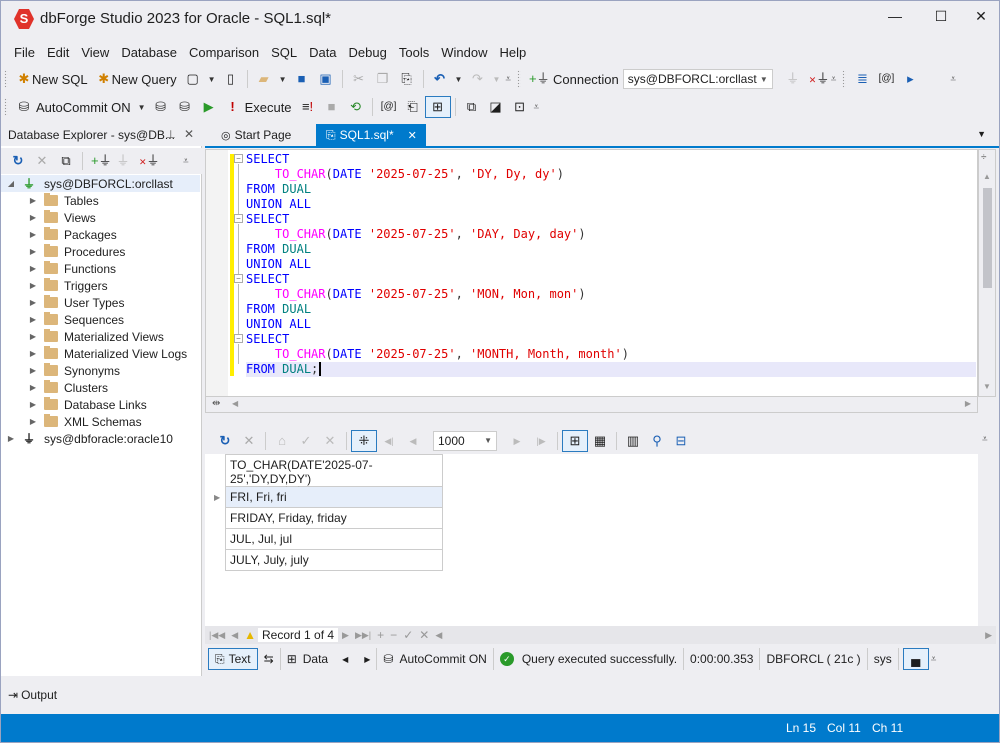 Image resolution: width=1000 pixels, height=743 pixels. I want to click on tree-folder-user-types: ▶ User Types, so click(100, 302).